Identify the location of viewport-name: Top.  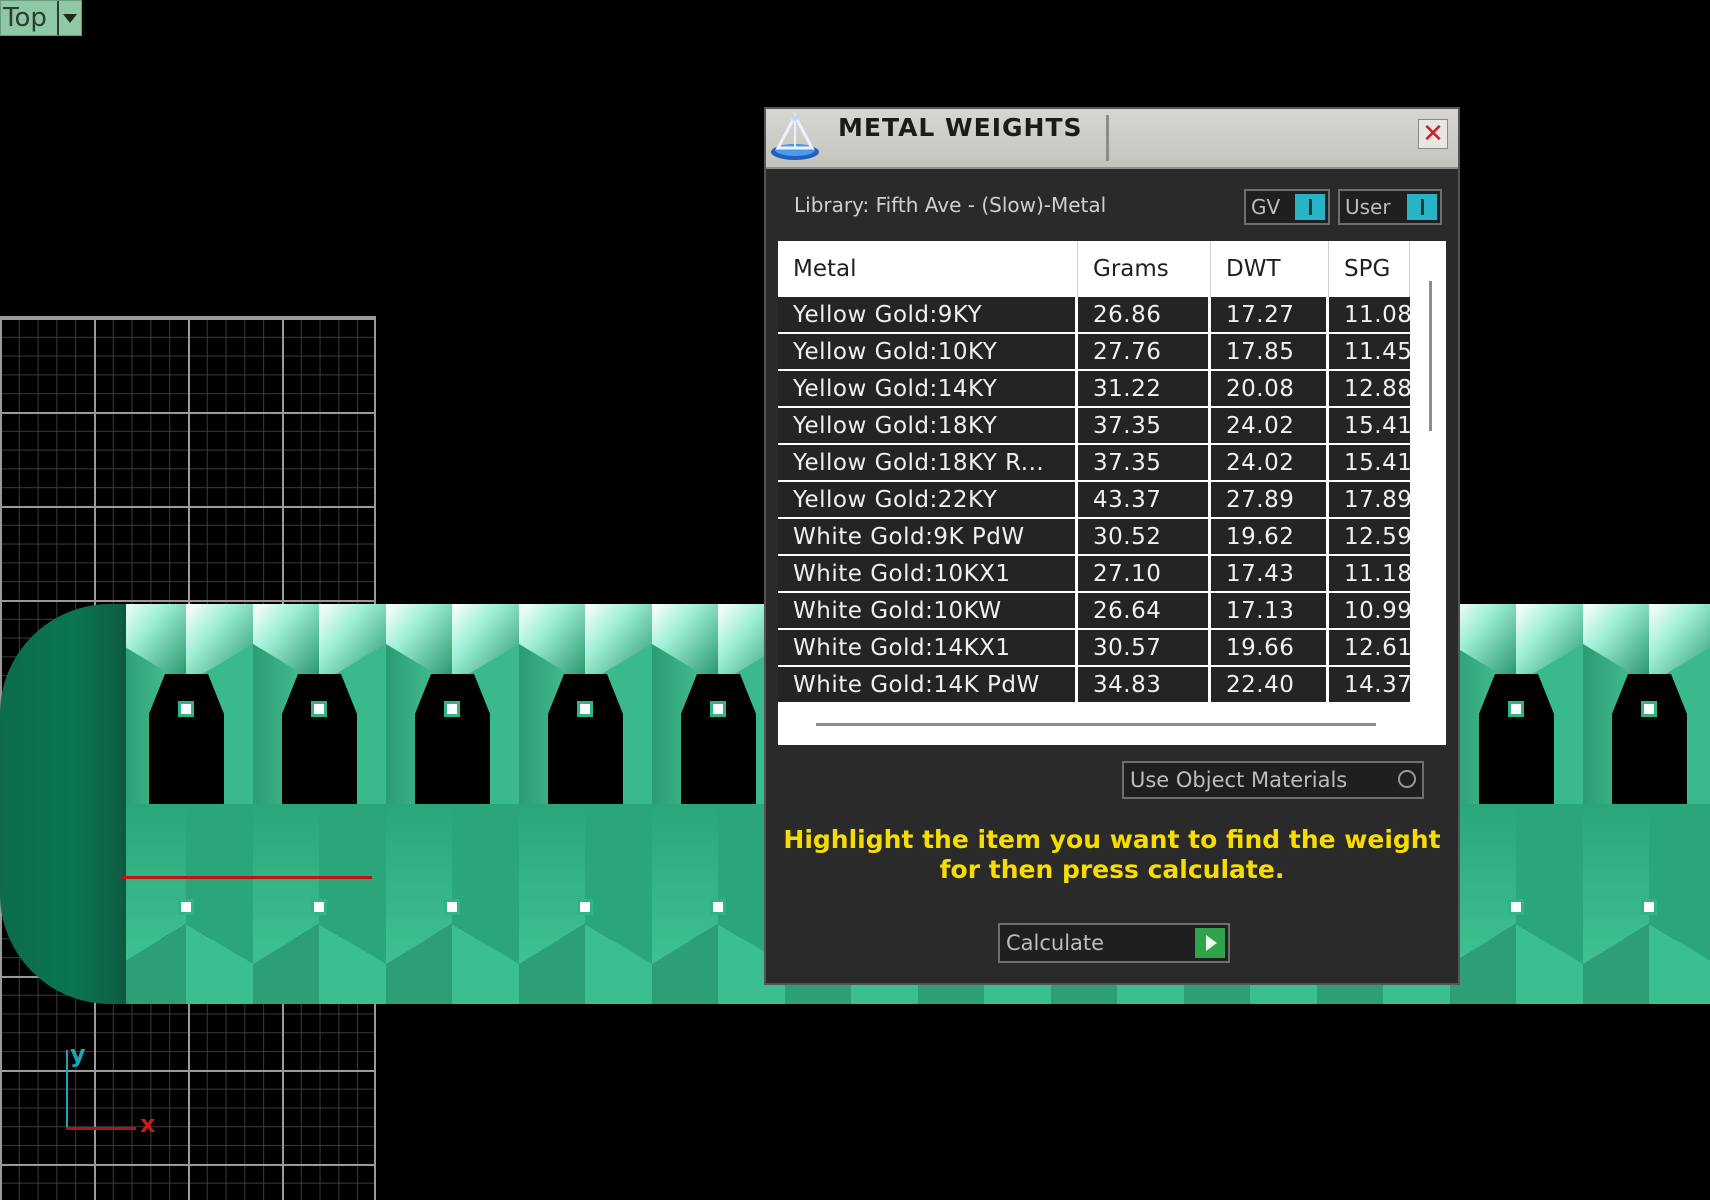
(25, 18).